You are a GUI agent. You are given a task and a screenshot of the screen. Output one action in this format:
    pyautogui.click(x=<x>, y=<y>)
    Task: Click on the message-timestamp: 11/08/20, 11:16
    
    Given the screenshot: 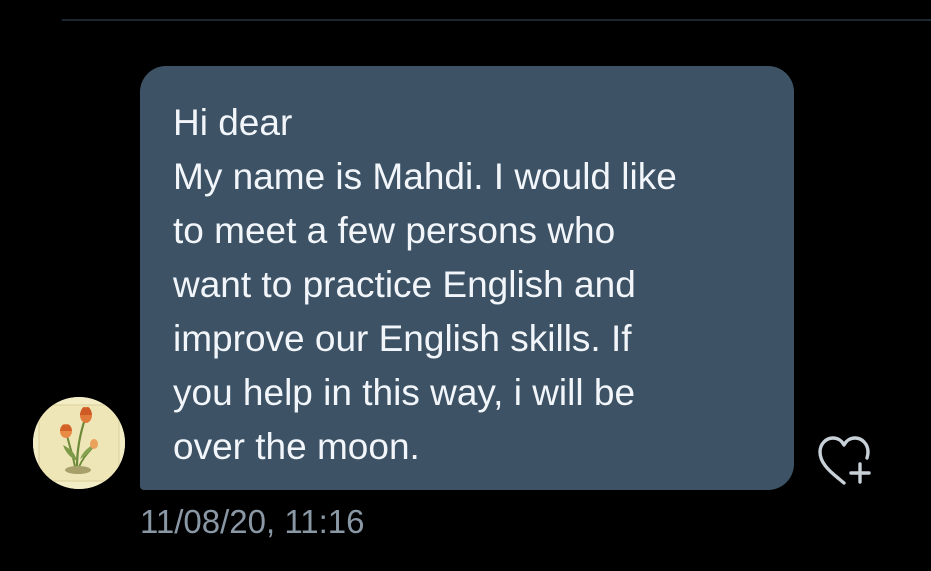 What is the action you would take?
    pyautogui.click(x=252, y=521)
    